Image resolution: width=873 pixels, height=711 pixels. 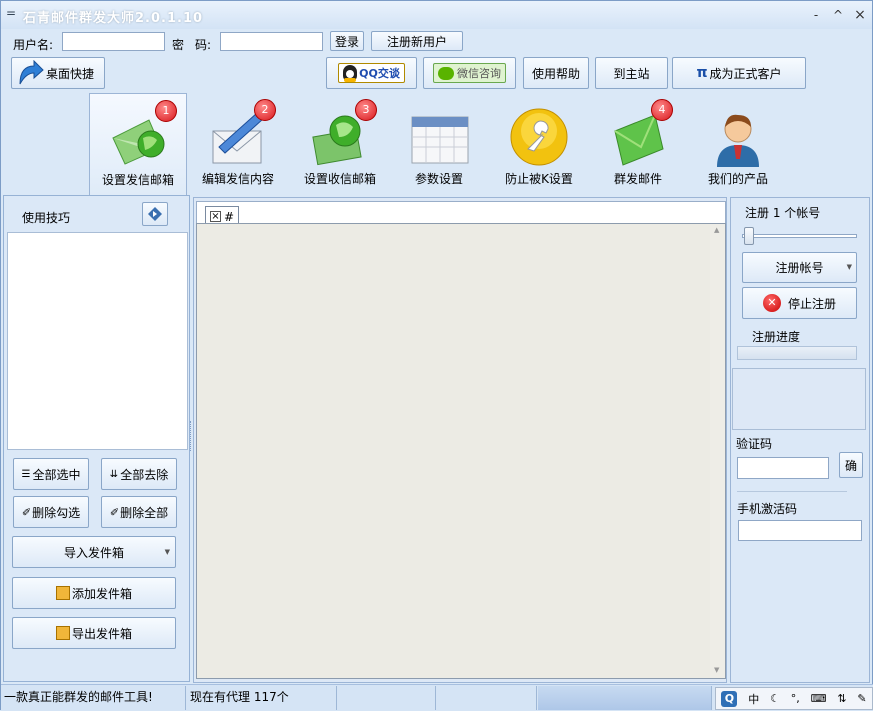 I want to click on nav-label: 群发邮件, so click(x=637, y=179).